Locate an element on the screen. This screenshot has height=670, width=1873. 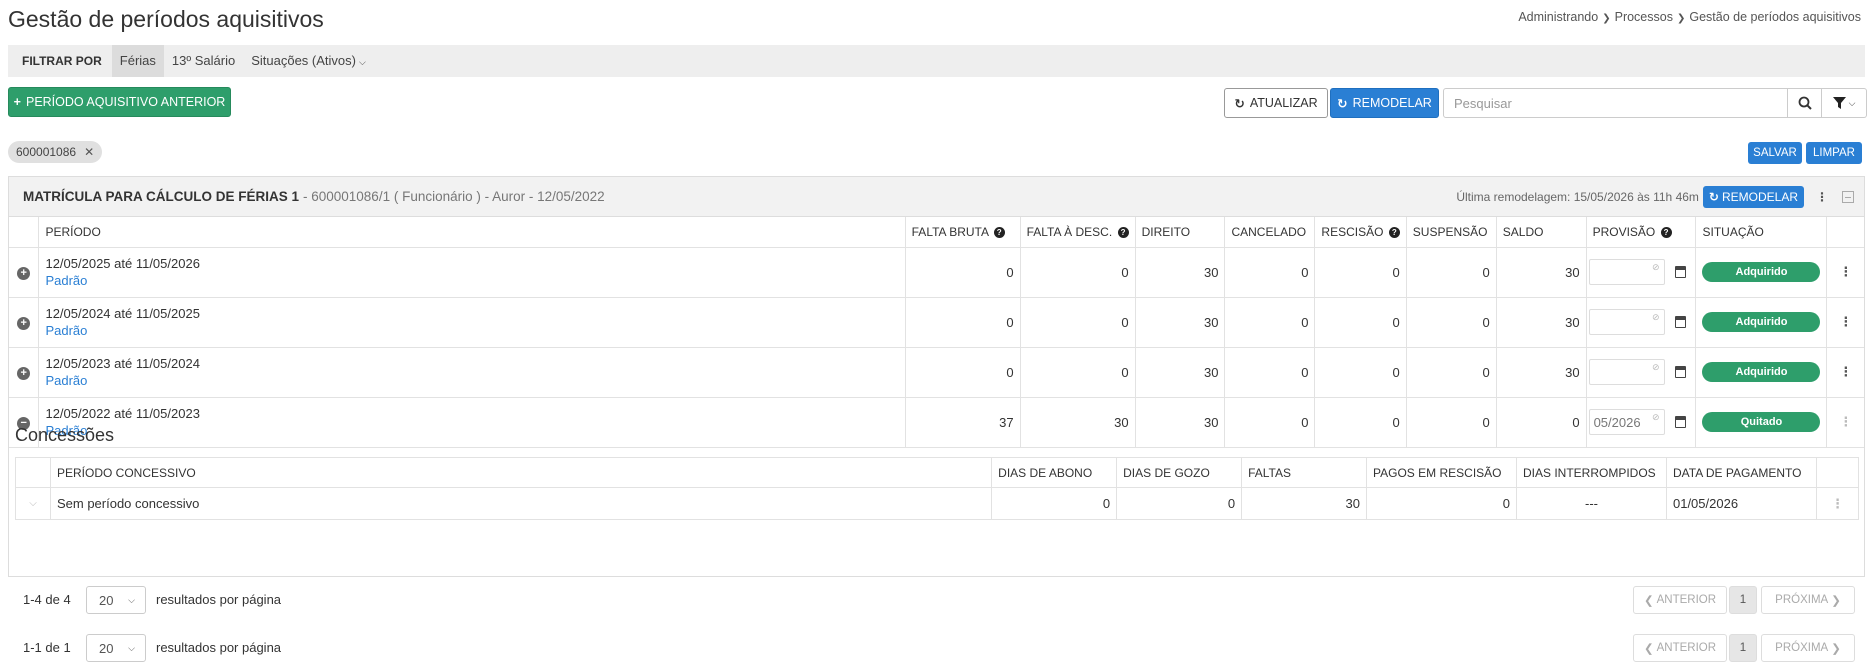
cell-pagos-rescisao: 0 is located at coordinates (1441, 503).